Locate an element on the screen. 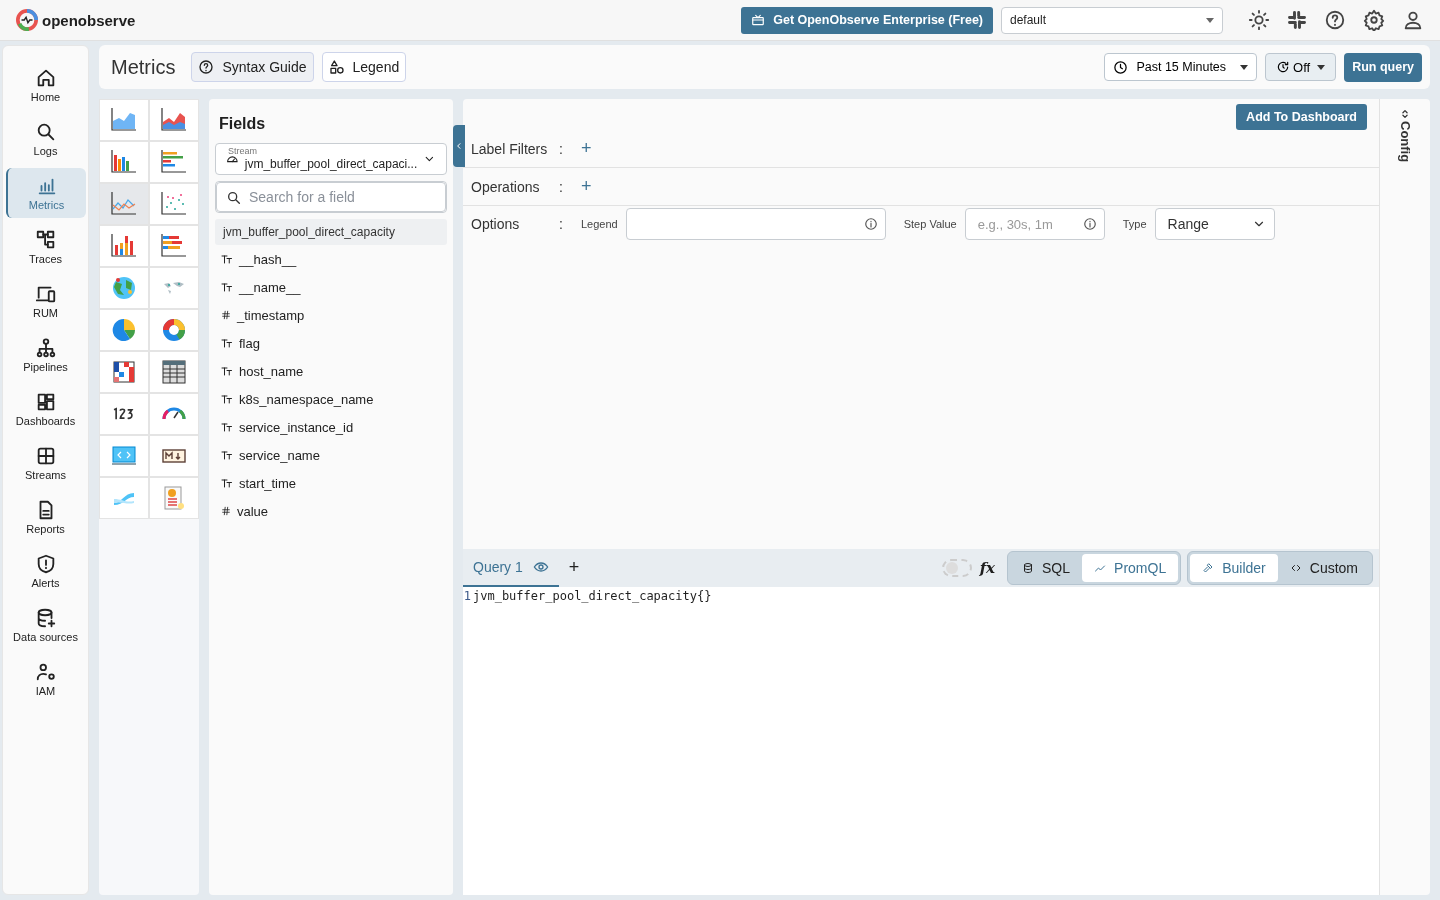 The image size is (1440, 900). settings-icon is located at coordinates (1374, 20).